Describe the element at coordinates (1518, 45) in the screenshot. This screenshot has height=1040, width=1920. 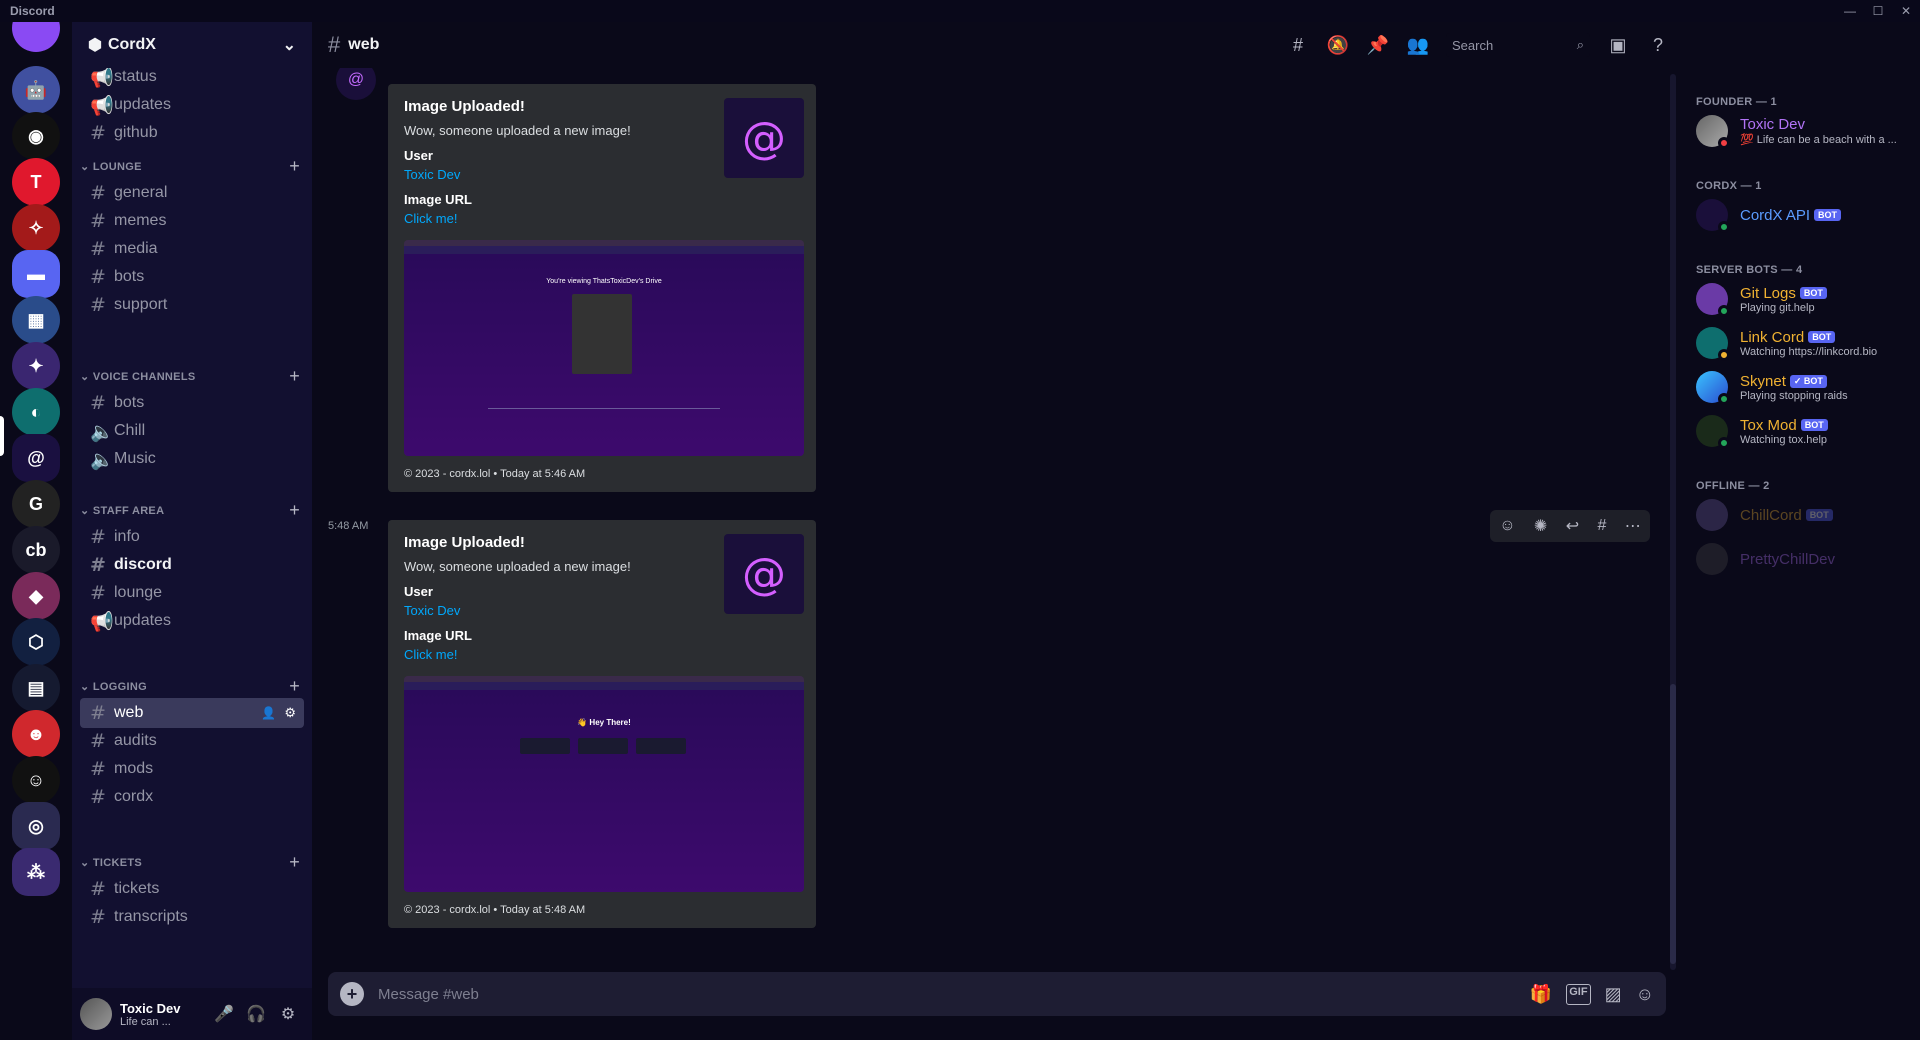
I see `search-input: Search ⌕` at that location.